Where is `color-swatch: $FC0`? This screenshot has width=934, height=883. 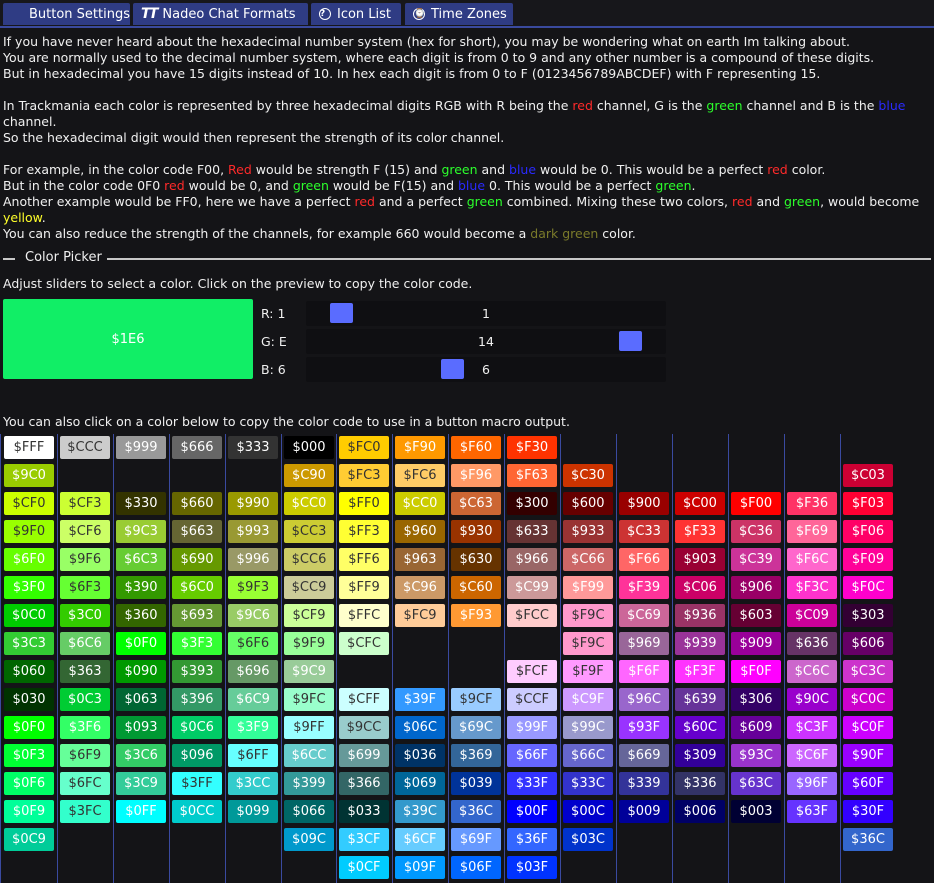
color-swatch: $FC0 is located at coordinates (364, 447).